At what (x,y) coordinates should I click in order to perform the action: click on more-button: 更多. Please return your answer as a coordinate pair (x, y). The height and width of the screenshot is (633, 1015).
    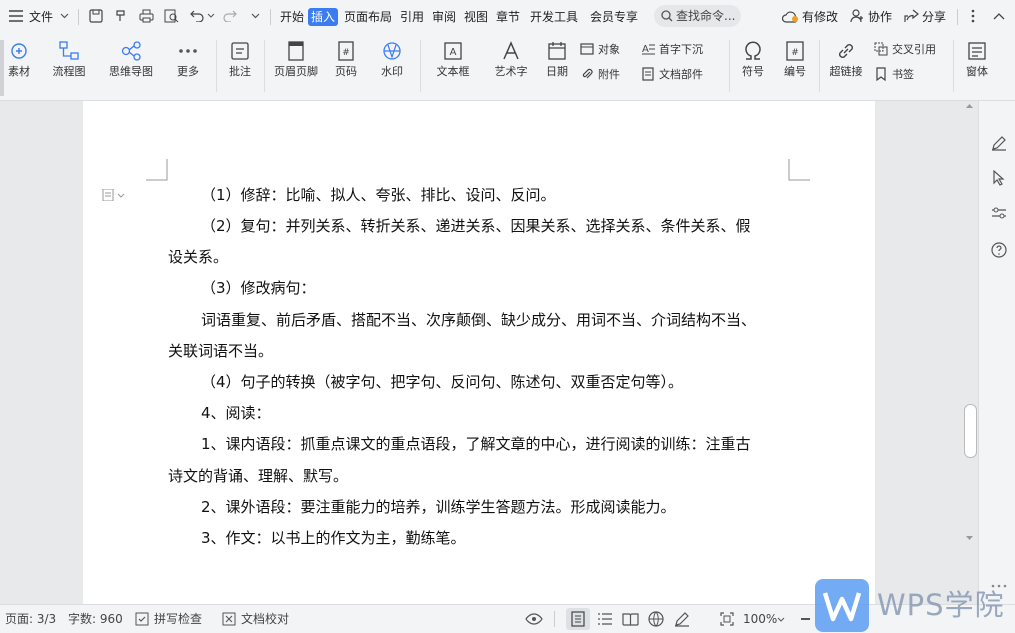
    Looking at the image, I should click on (188, 59).